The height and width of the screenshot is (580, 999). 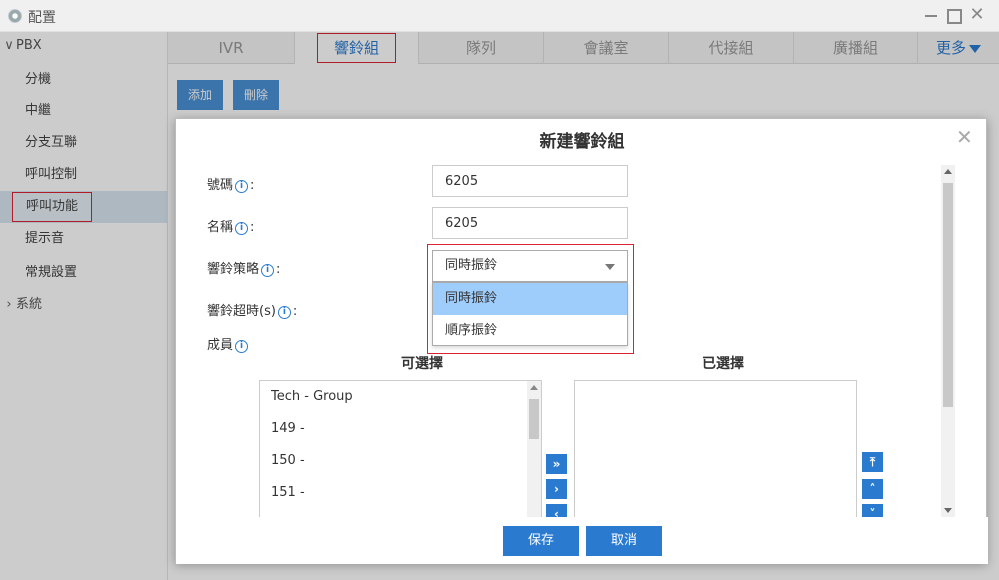 I want to click on list-item: 151 -, so click(x=400, y=493).